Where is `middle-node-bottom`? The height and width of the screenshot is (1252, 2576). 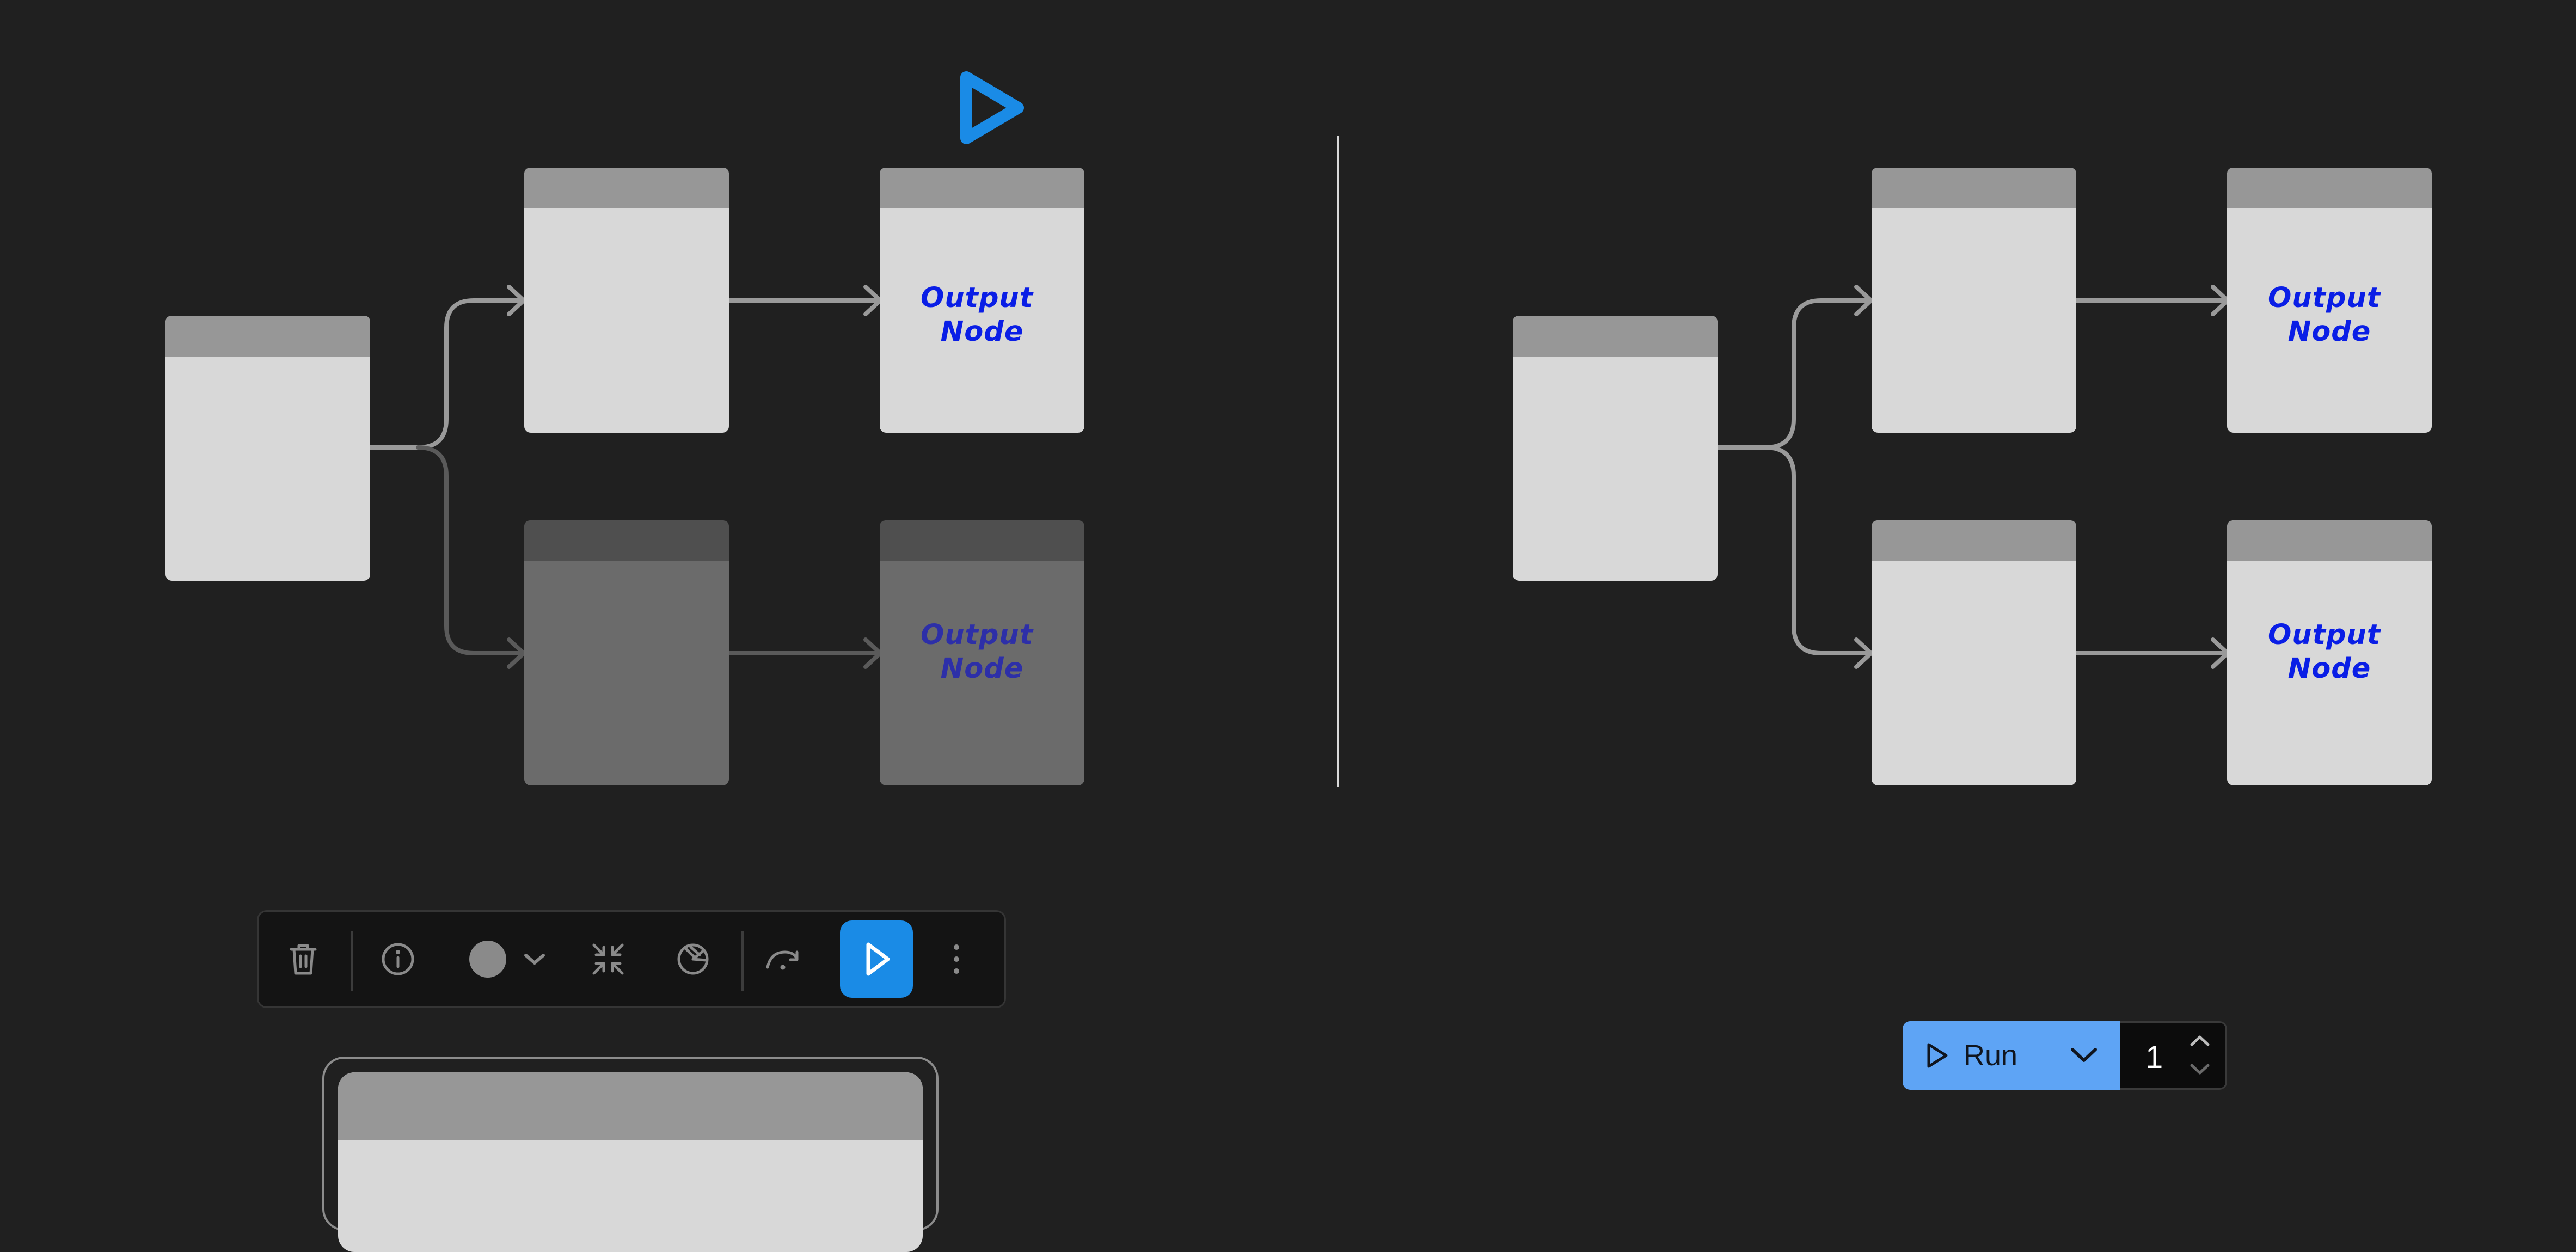 middle-node-bottom is located at coordinates (1974, 652).